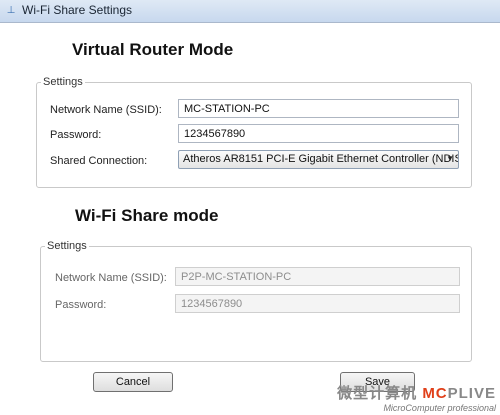 The width and height of the screenshot is (500, 415). What do you see at coordinates (111, 278) in the screenshot?
I see `ws-ssid-label: Network Name (SSID):` at bounding box center [111, 278].